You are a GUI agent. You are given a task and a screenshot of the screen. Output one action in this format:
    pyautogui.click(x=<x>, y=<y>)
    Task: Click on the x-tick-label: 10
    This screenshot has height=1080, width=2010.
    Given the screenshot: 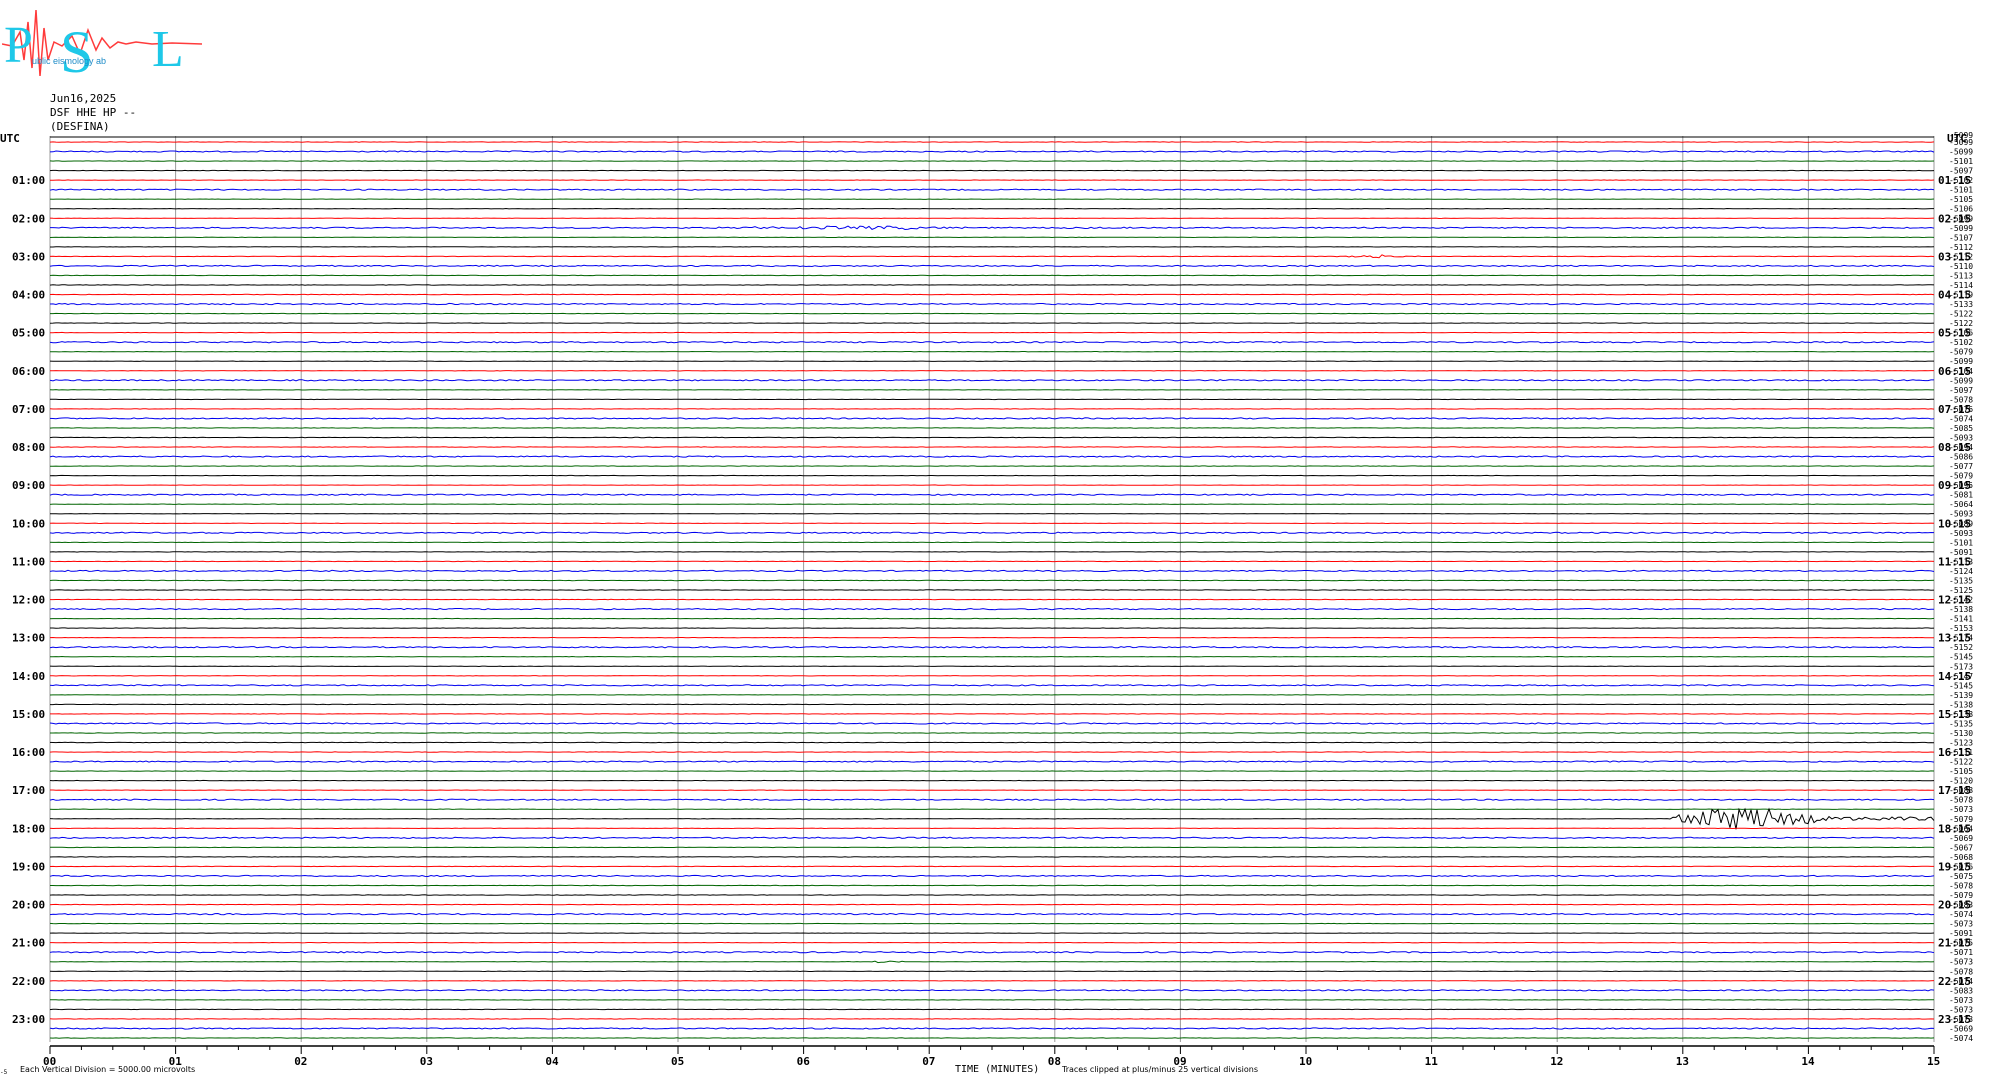 What is the action you would take?
    pyautogui.click(x=1305, y=1061)
    